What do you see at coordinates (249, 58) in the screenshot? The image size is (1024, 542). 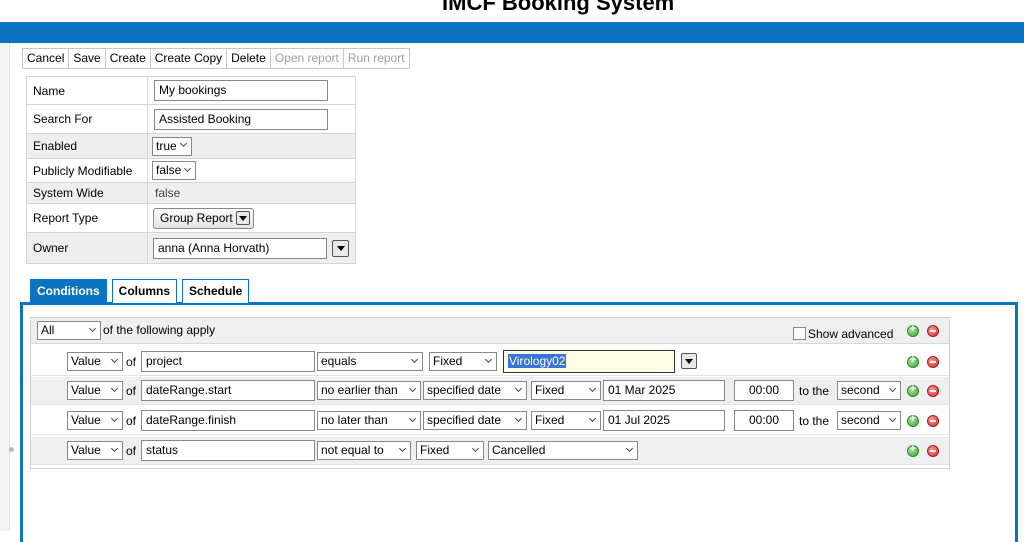 I see `delete-button: Delete` at bounding box center [249, 58].